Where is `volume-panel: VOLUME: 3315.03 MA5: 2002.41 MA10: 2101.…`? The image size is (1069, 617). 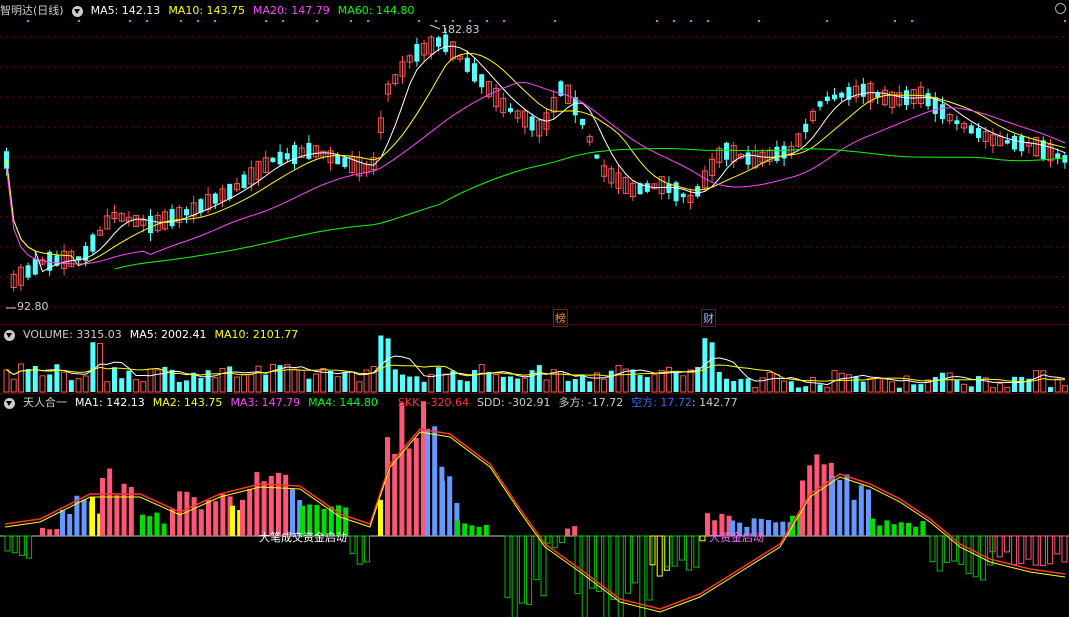 volume-panel: VOLUME: 3315.03 MA5: 2002.41 MA10: 2101.… is located at coordinates (534, 358).